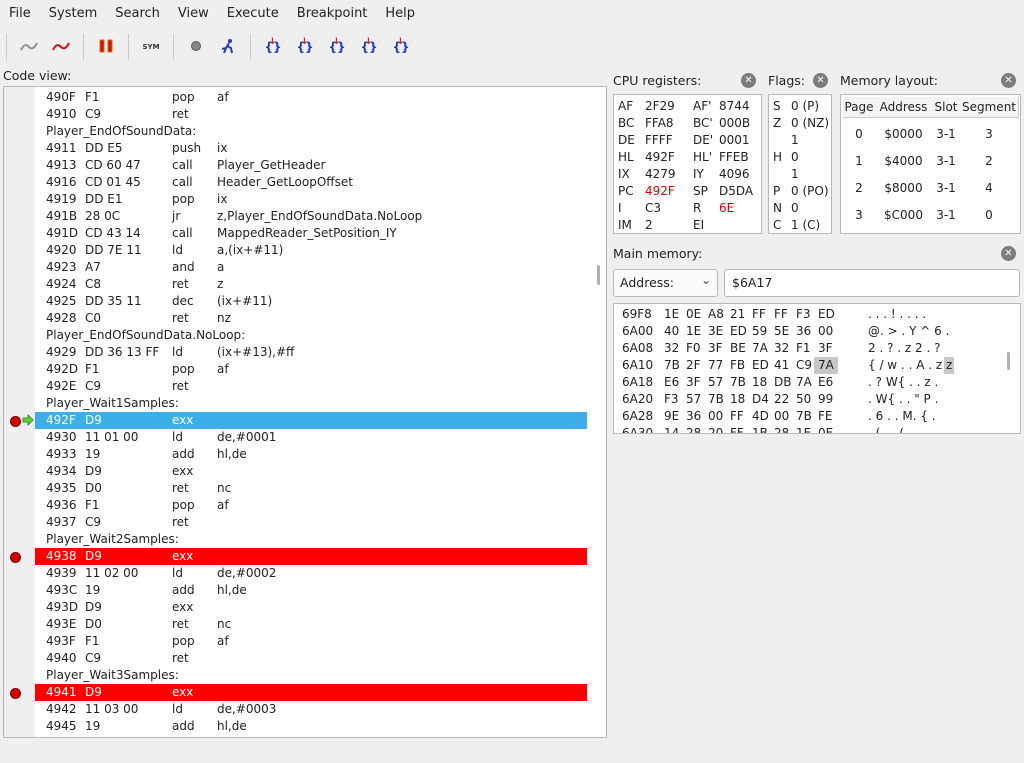 Image resolution: width=1024 pixels, height=763 pixels. Describe the element at coordinates (820, 80) in the screenshot. I see `flags-close-icon: ✕` at that location.